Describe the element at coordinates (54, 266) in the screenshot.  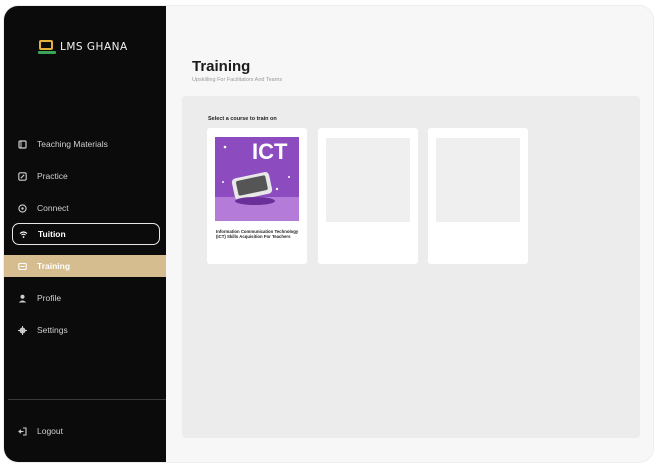
I see `sidebar-item-label: Training` at that location.